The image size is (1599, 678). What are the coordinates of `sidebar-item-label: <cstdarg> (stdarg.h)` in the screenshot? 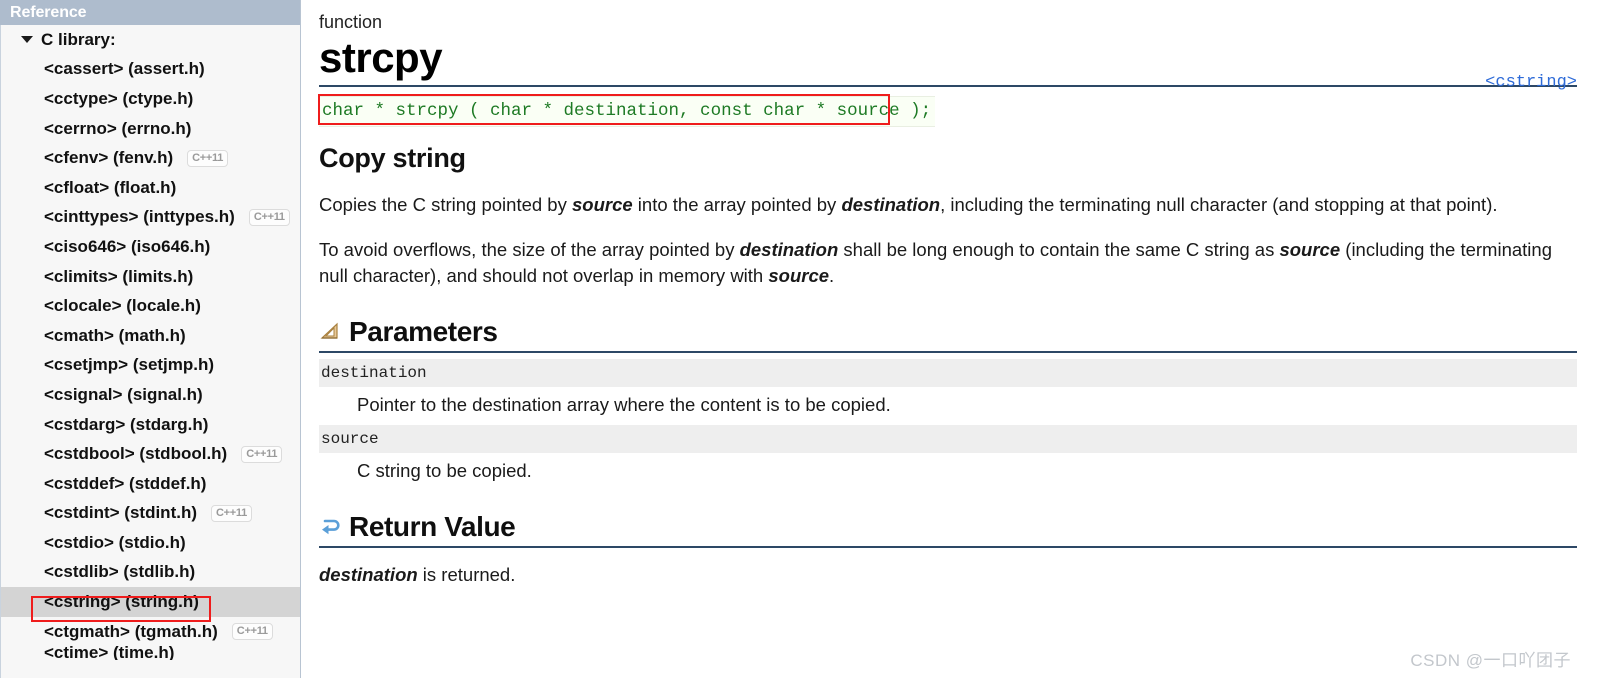 It's located at (126, 424).